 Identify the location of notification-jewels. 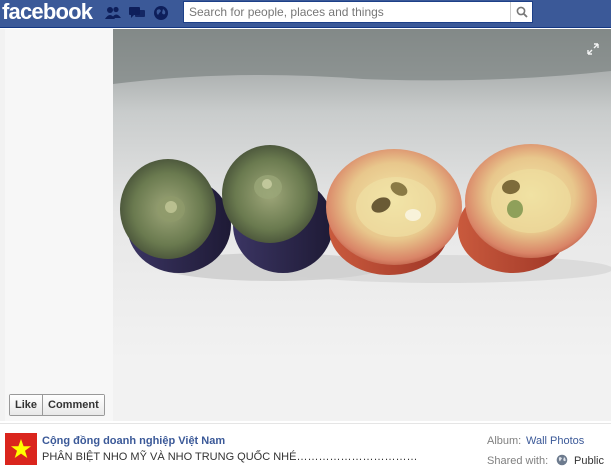
(137, 13).